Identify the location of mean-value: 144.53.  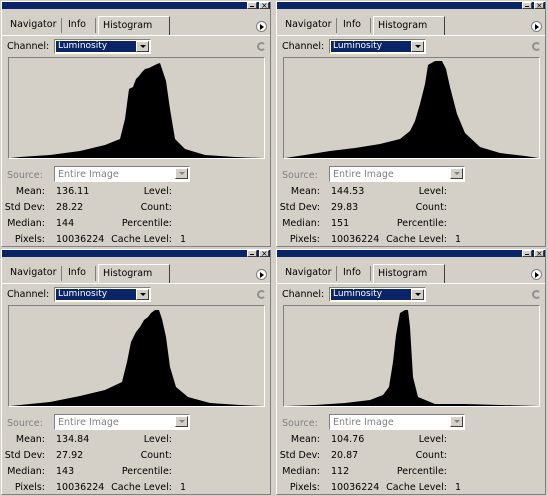
(348, 191).